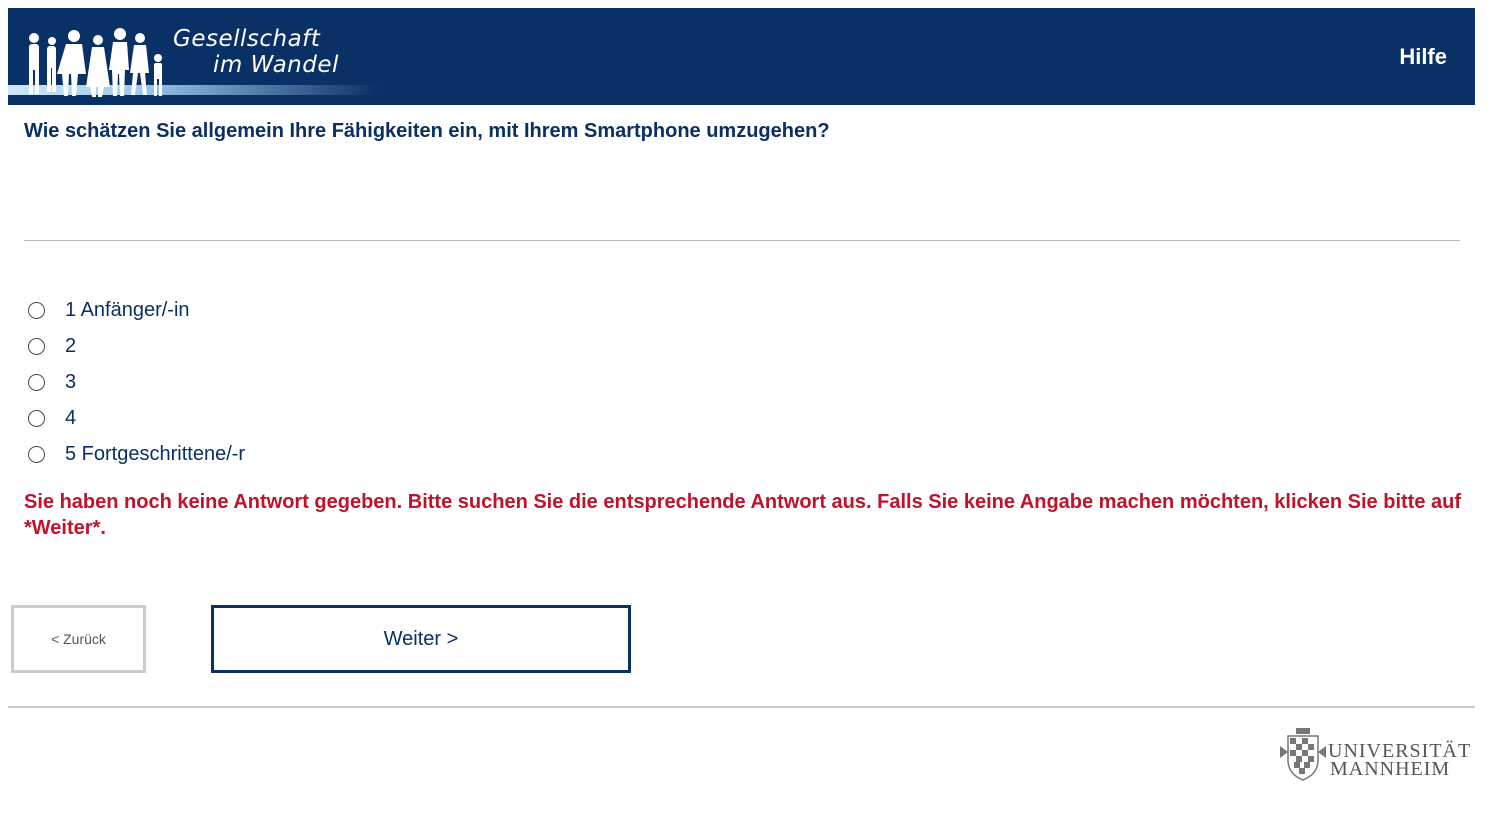 This screenshot has height=813, width=1491. I want to click on university-mannheim-logo: UNIVERSITÄT MANNHEIM, so click(1378, 754).